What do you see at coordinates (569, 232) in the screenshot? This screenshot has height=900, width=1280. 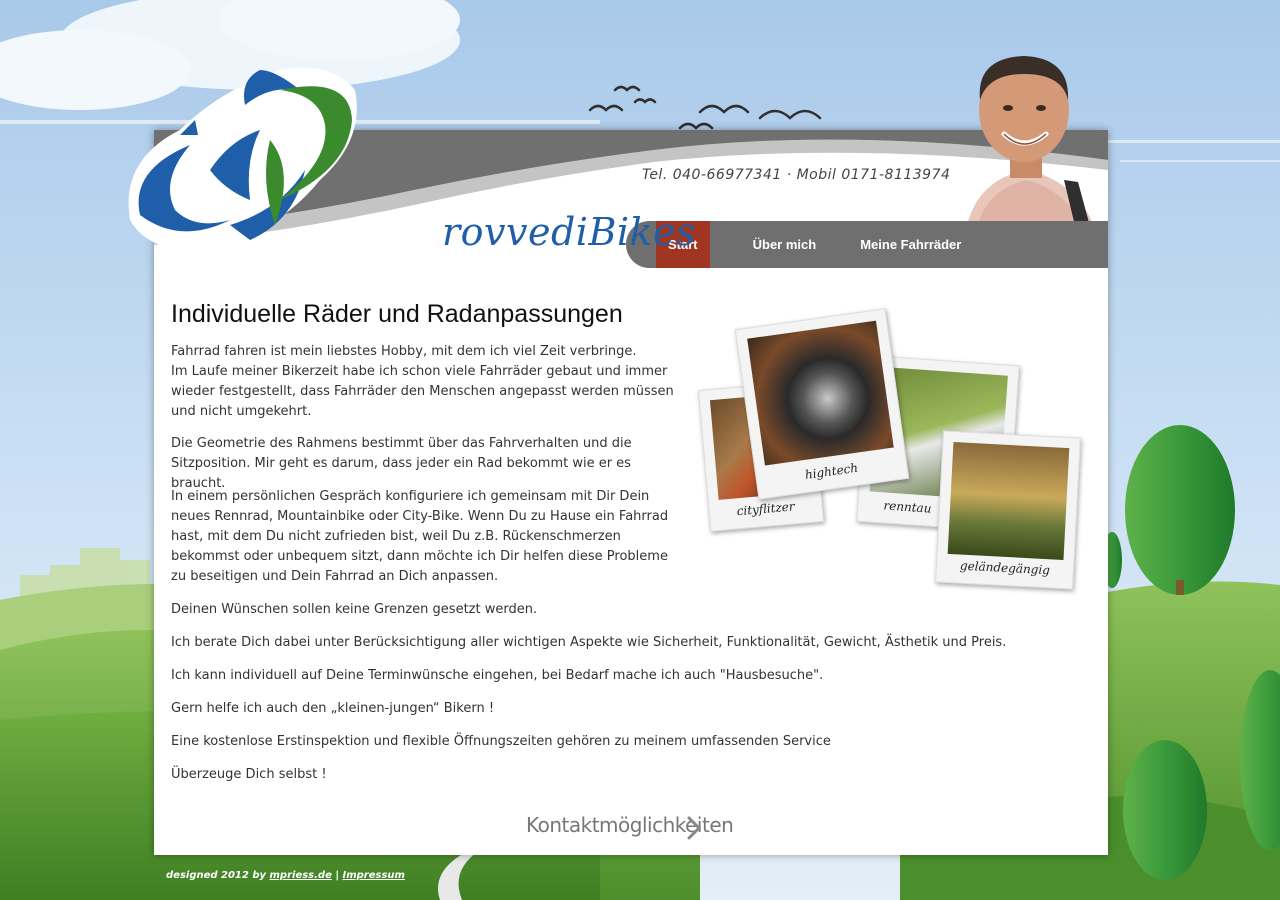 I see `logo-text: rovvediBikes` at bounding box center [569, 232].